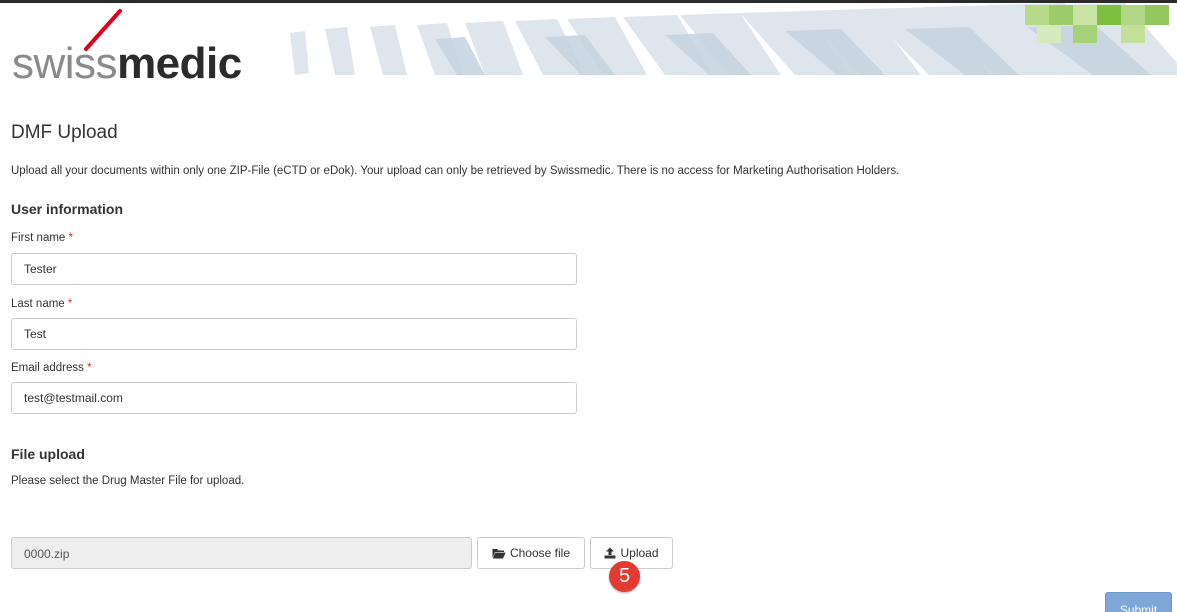 Image resolution: width=1177 pixels, height=612 pixels. Describe the element at coordinates (733, 39) in the screenshot. I see `header-decorative-pattern` at that location.